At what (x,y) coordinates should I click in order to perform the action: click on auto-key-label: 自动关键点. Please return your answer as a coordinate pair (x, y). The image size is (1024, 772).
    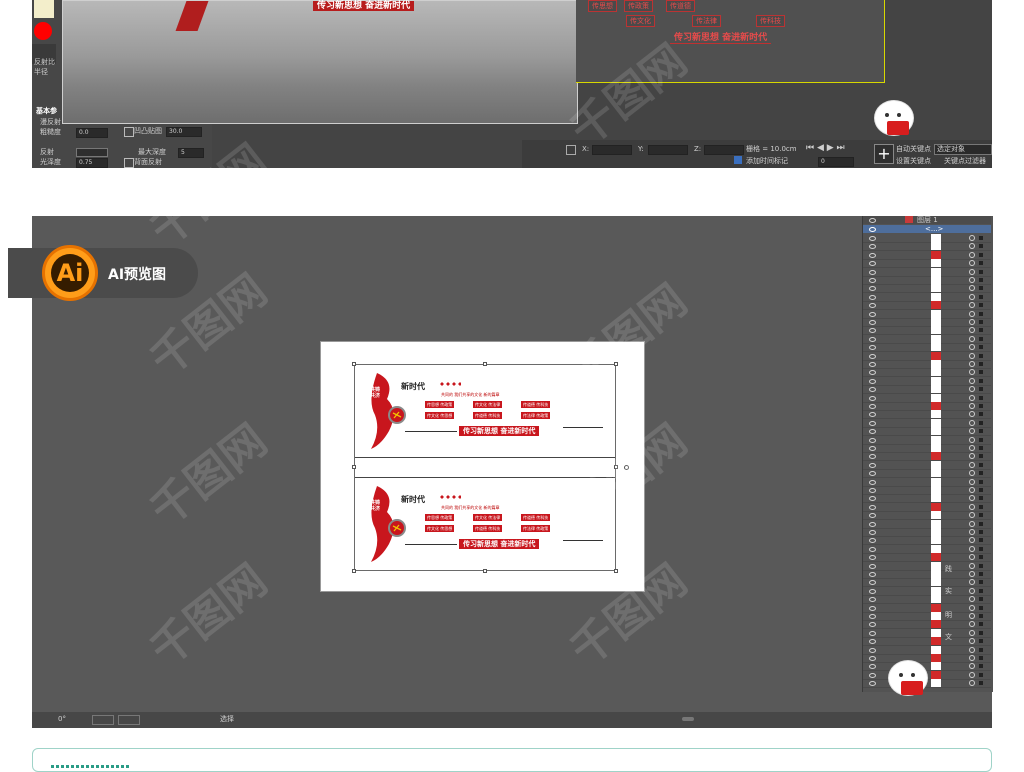
    Looking at the image, I should click on (913, 149).